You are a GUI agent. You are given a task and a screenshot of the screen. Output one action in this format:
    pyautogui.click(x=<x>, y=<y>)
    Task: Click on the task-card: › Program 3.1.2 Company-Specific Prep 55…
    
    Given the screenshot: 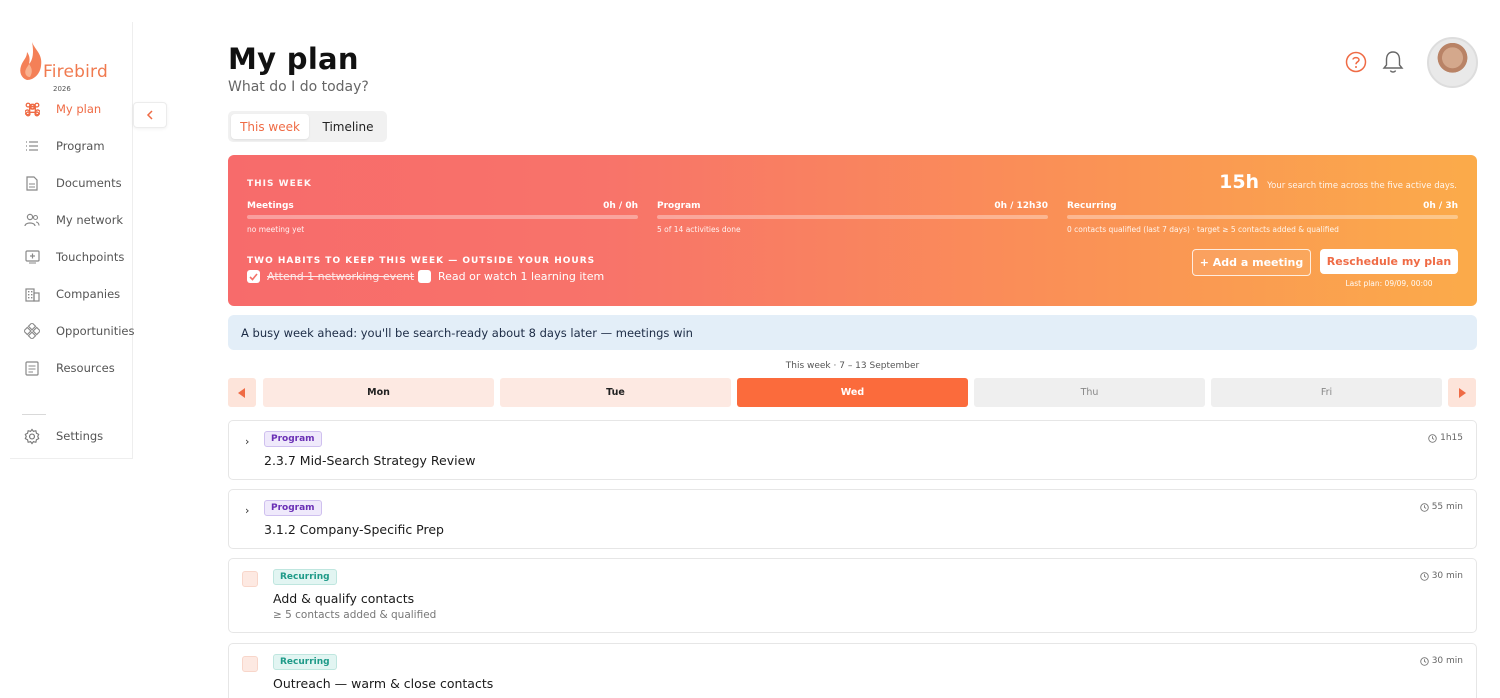 What is the action you would take?
    pyautogui.click(x=852, y=519)
    